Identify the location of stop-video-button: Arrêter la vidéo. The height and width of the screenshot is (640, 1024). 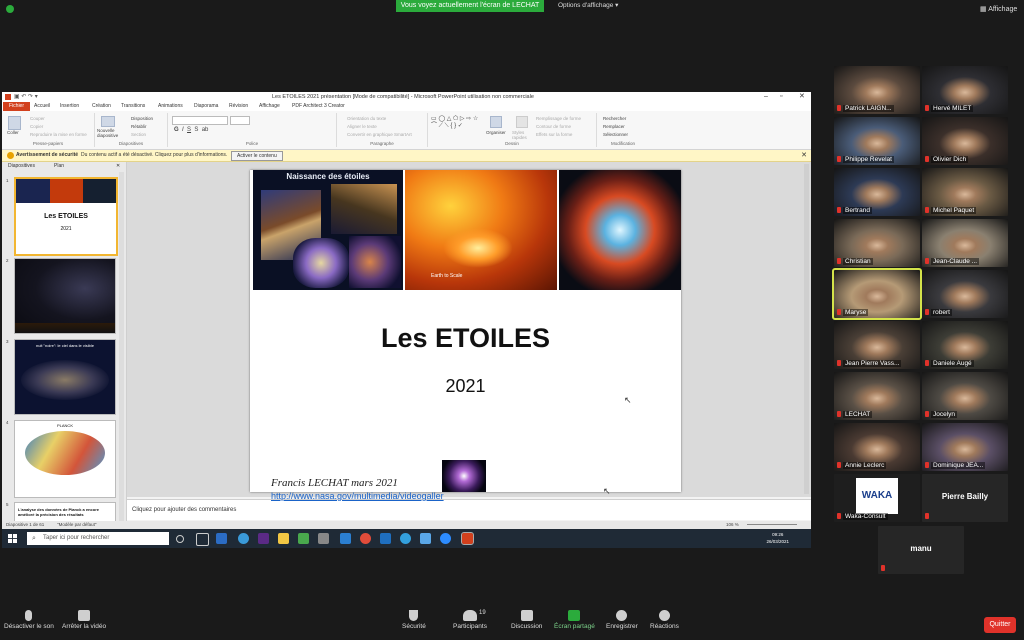
(84, 620).